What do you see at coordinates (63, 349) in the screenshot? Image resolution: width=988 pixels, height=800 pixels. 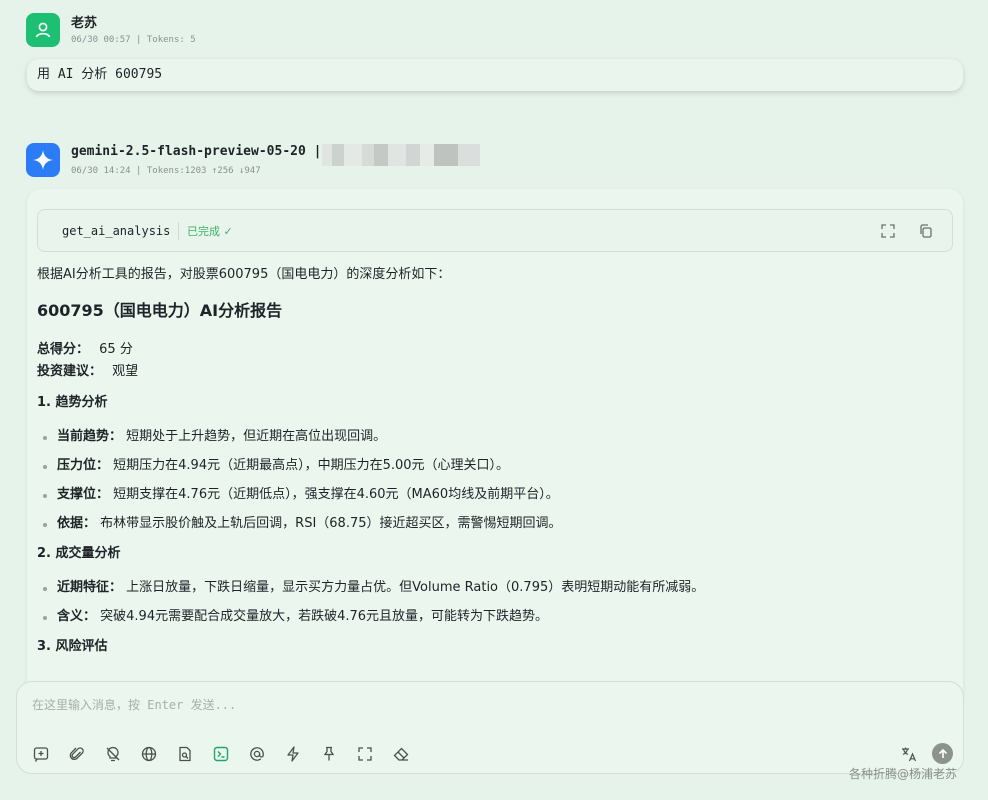 I see `score-label: 总得分：` at bounding box center [63, 349].